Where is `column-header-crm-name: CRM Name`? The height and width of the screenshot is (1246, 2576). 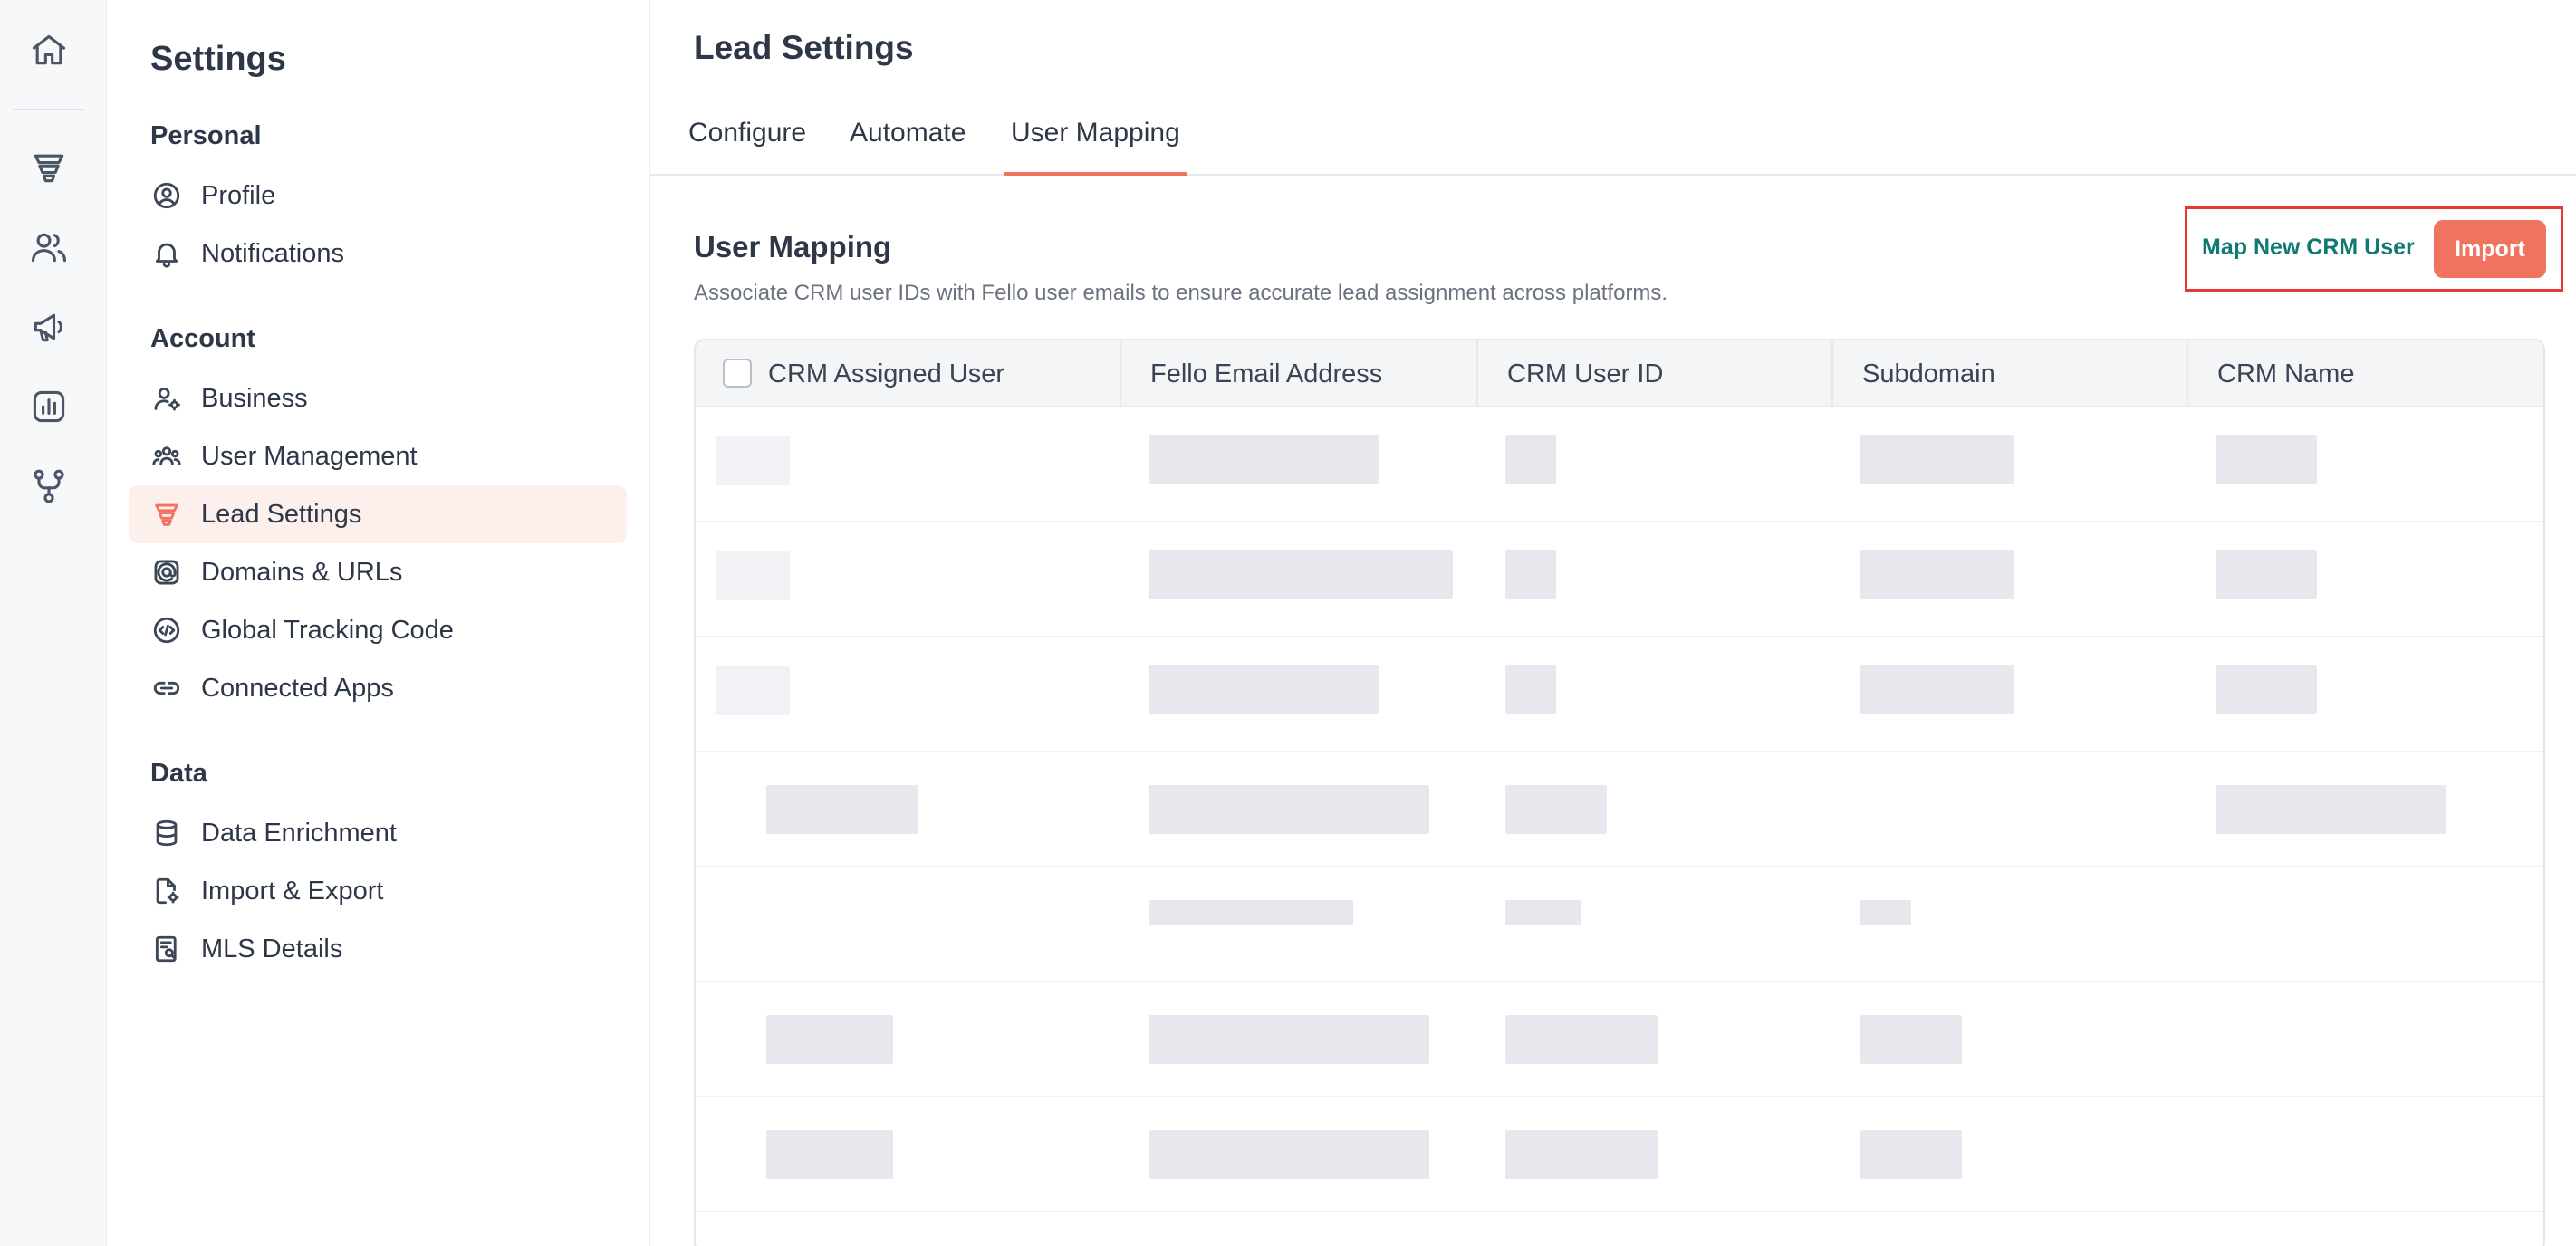
column-header-crm-name: CRM Name is located at coordinates (2365, 373).